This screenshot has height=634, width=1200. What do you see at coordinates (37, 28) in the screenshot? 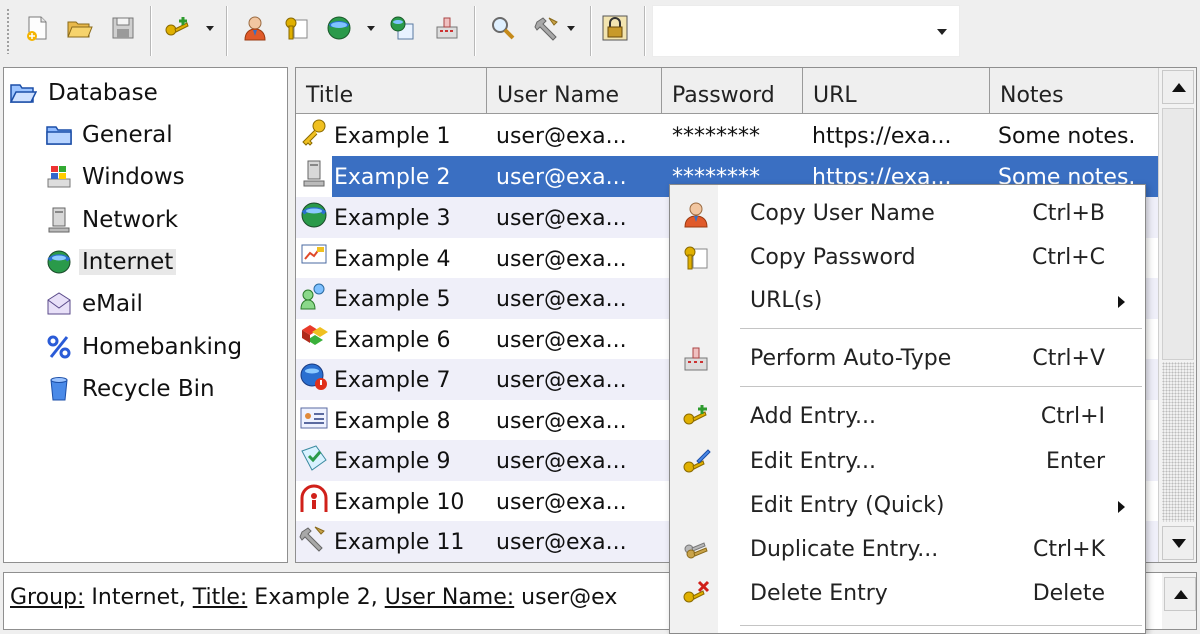
I see `new-database-button` at bounding box center [37, 28].